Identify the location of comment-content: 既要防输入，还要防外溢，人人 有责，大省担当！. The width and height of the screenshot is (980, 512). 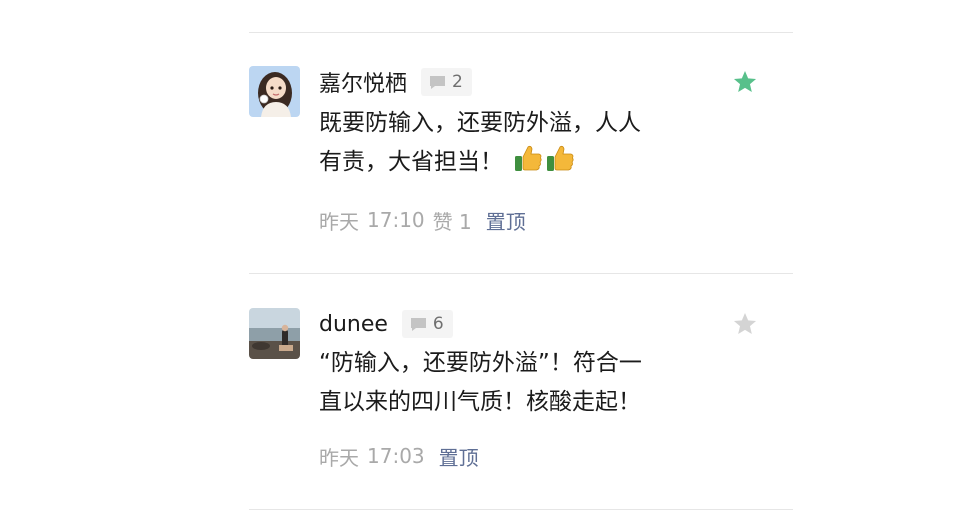
(519, 145).